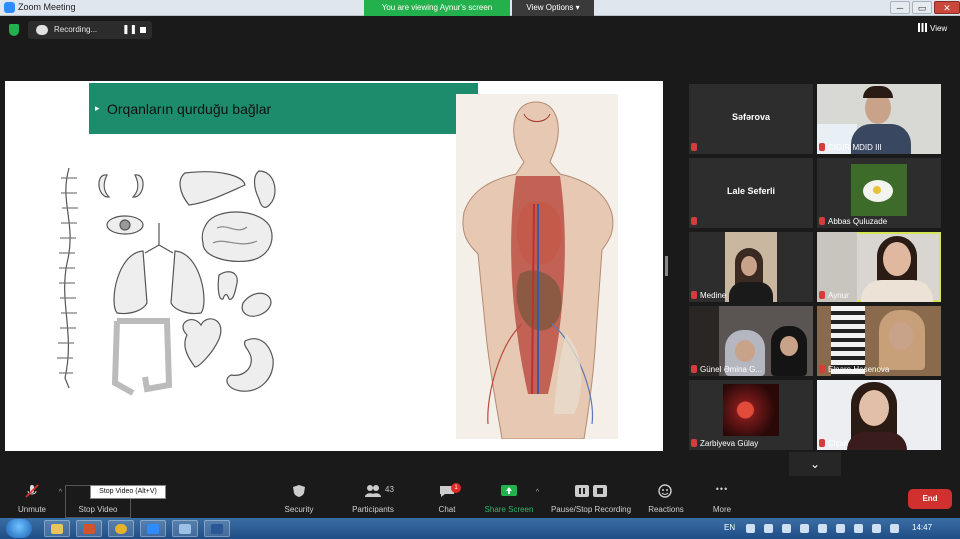  What do you see at coordinates (129, 29) in the screenshot?
I see `pause-recording-icon: ❚❚` at bounding box center [129, 29].